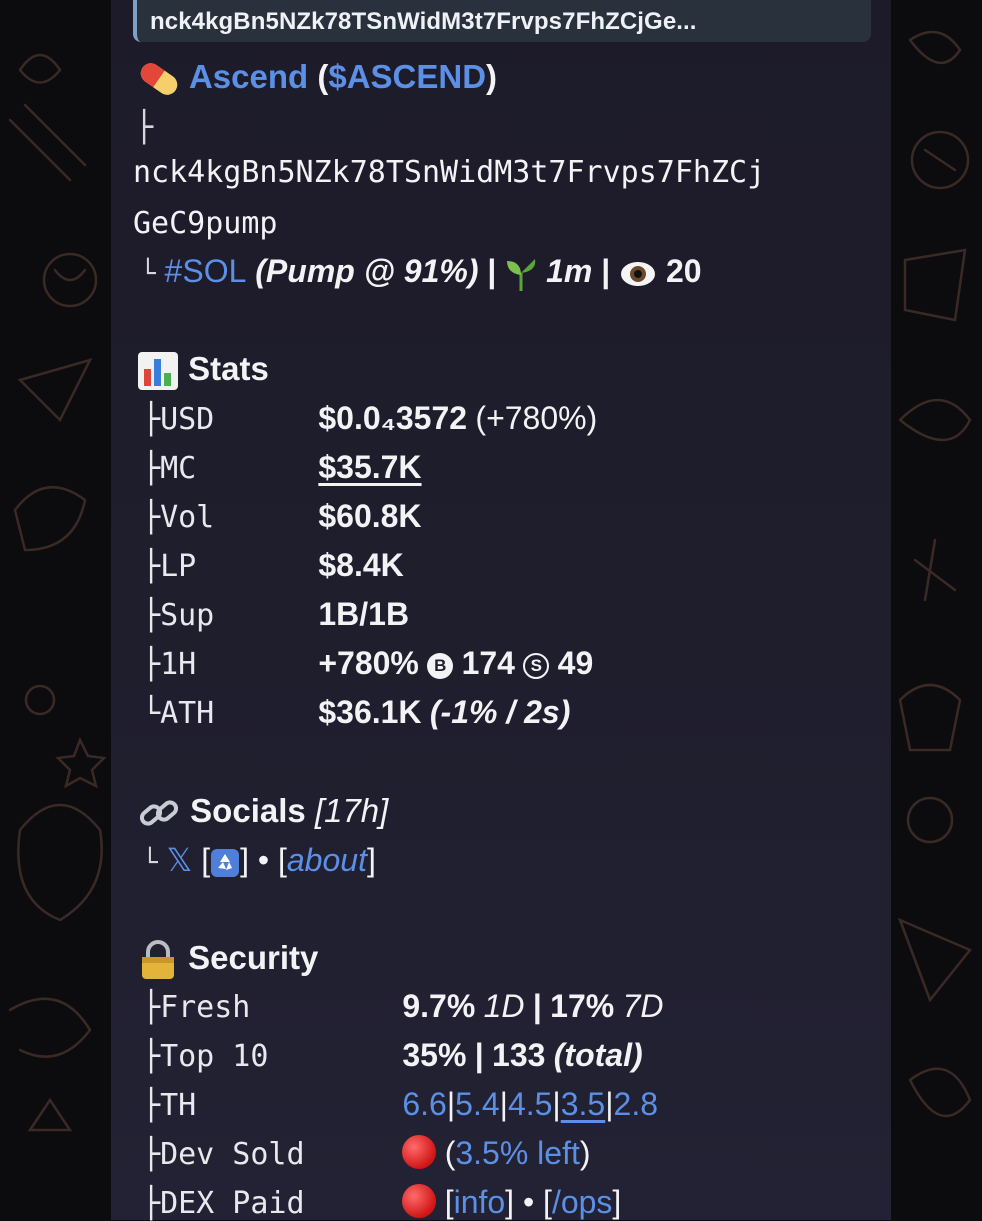 This screenshot has height=1221, width=982. What do you see at coordinates (367, 271) in the screenshot?
I see `pump-text: (Pump @ 91%)` at bounding box center [367, 271].